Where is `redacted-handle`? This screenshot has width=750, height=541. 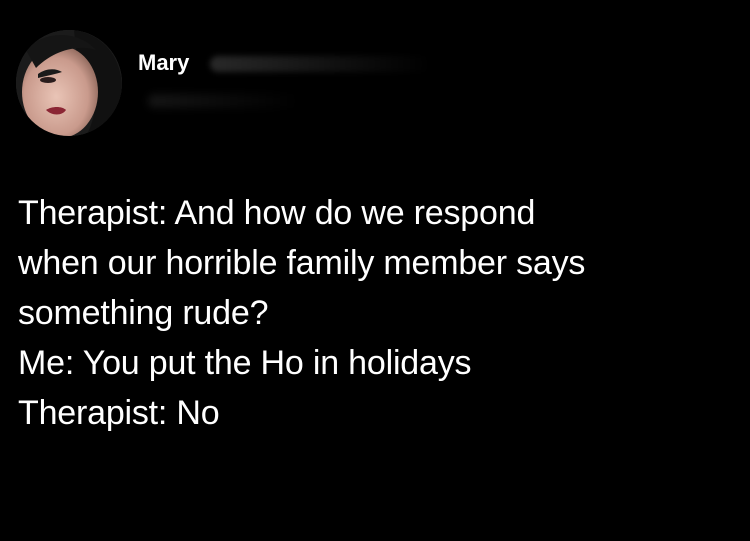
redacted-handle is located at coordinates (320, 64).